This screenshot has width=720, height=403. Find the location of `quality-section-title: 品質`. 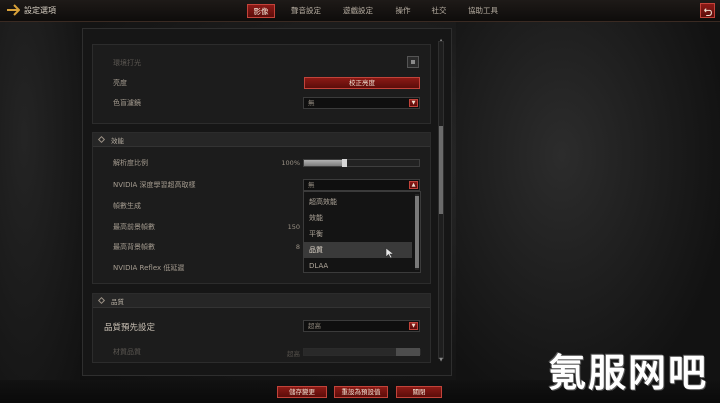

quality-section-title: 品質 is located at coordinates (117, 302).